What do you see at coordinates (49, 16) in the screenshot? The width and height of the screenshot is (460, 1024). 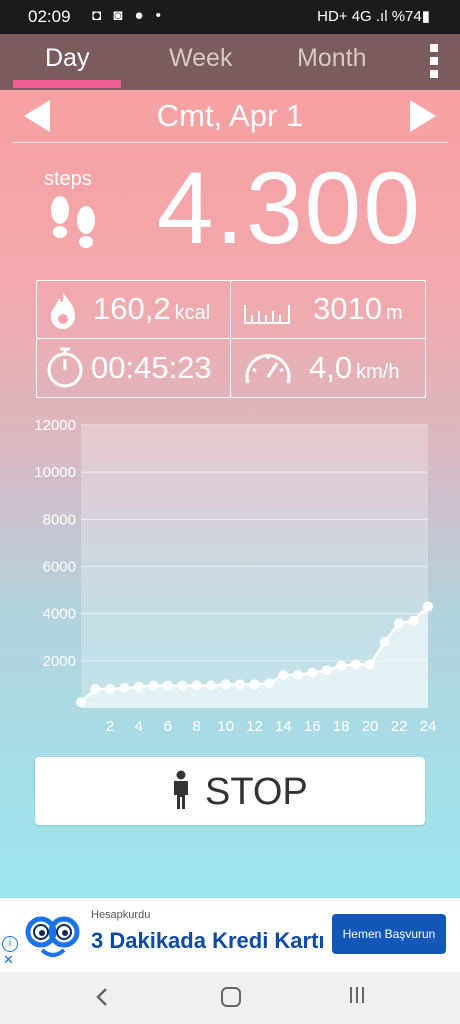 I see `status-time: 02:09` at bounding box center [49, 16].